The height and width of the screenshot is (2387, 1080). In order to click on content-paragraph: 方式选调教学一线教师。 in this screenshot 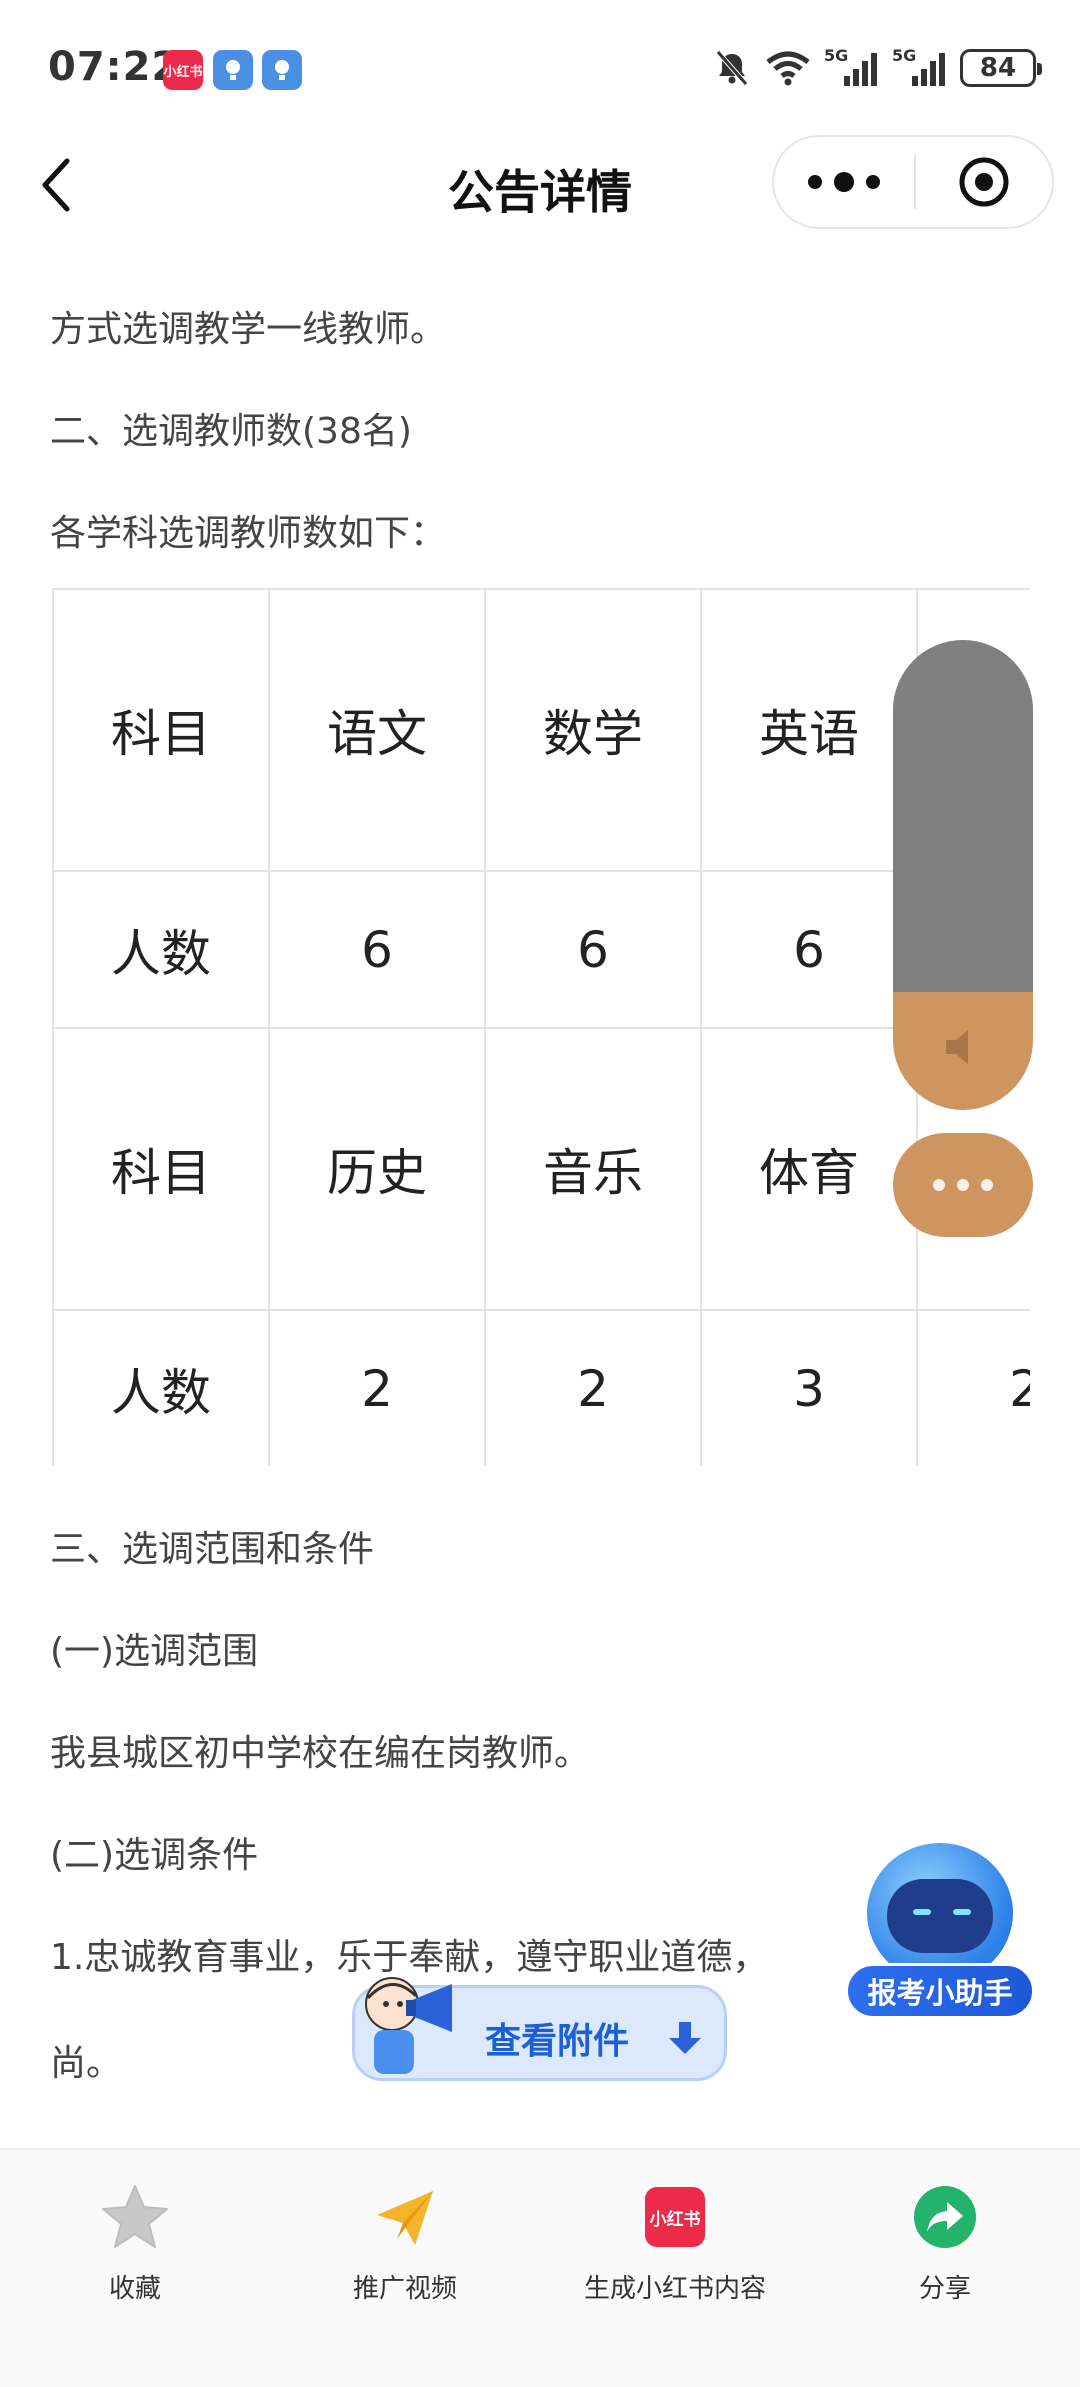, I will do `click(248, 329)`.